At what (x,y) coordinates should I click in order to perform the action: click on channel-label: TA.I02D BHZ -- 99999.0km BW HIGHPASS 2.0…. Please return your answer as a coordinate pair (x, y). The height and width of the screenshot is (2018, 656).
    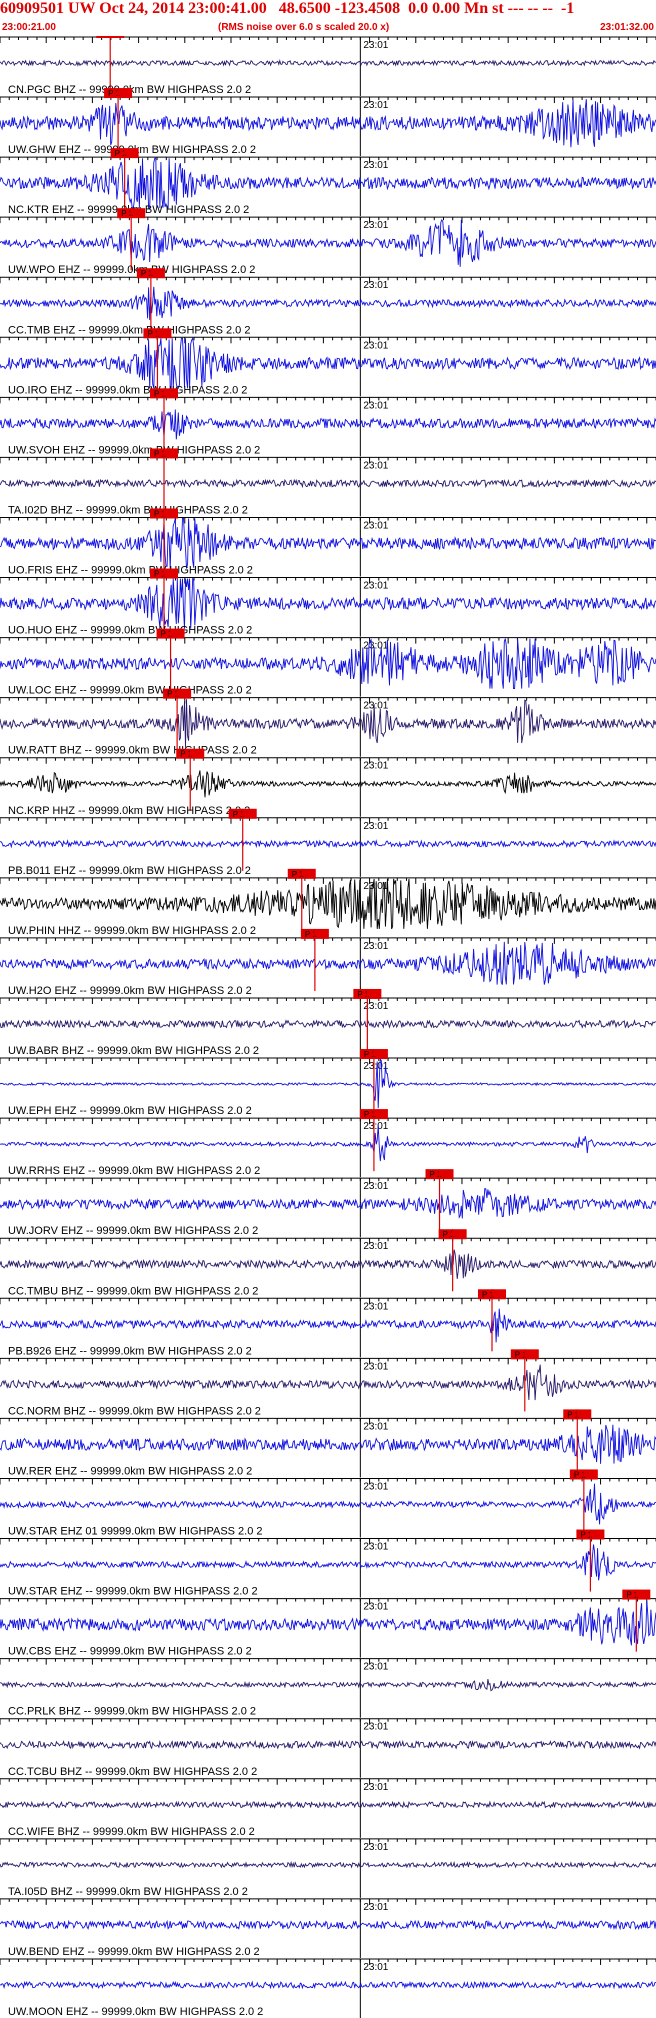
    Looking at the image, I should click on (128, 510).